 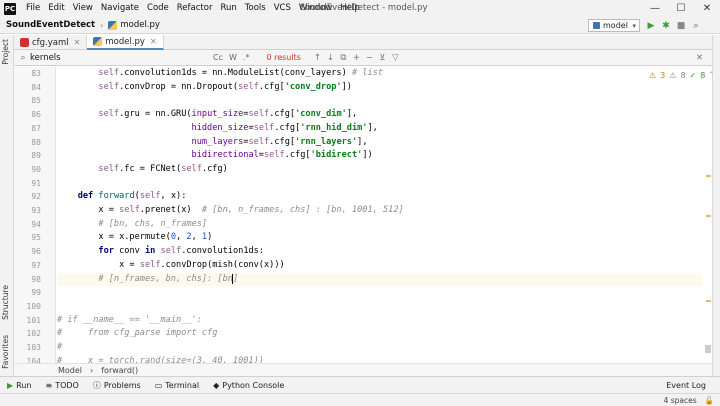 What do you see at coordinates (248, 385) in the screenshot?
I see `python-console-tool-button: ◆ Python Console` at bounding box center [248, 385].